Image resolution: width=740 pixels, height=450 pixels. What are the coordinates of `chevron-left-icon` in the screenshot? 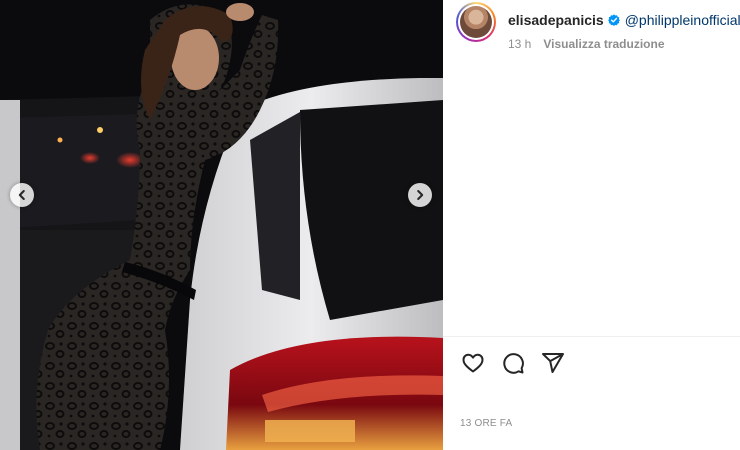 It's located at (21, 195).